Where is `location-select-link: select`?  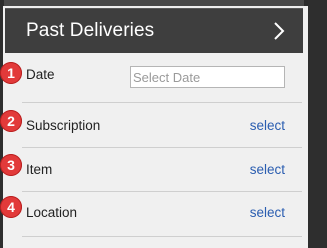 location-select-link: select is located at coordinates (267, 212).